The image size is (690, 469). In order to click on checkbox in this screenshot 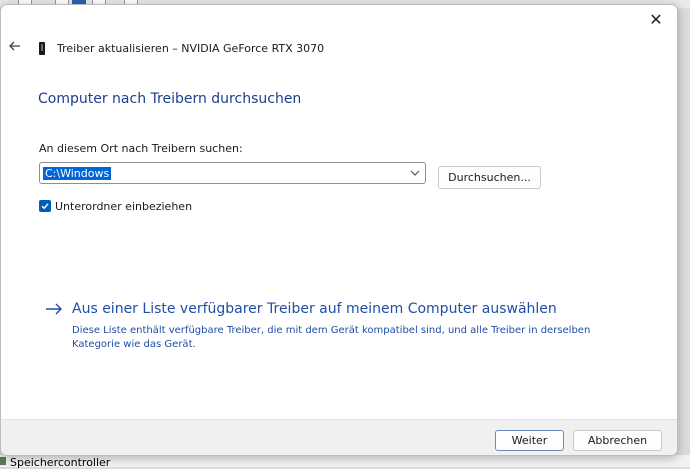, I will do `click(45, 206)`.